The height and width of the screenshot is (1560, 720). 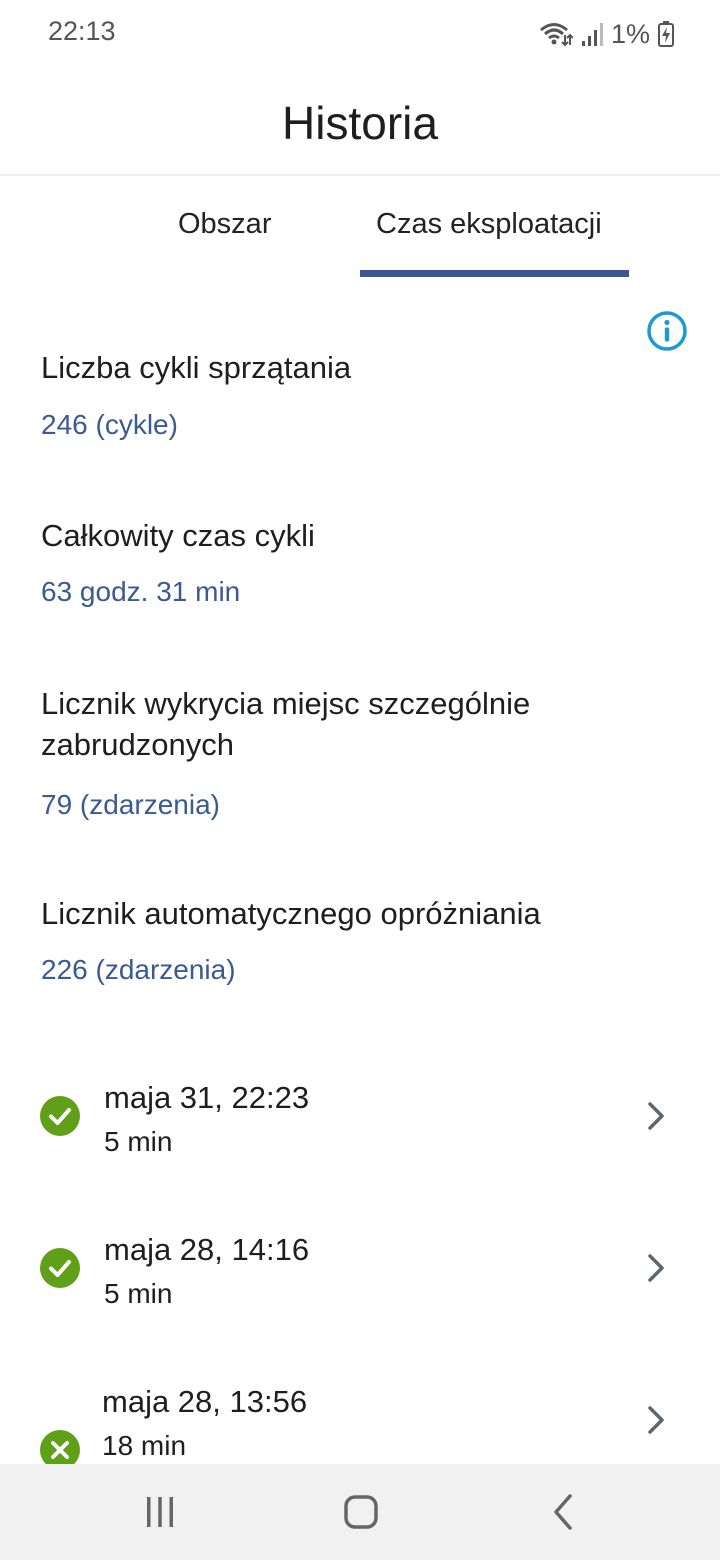 I want to click on page-title: Historia, so click(x=360, y=123).